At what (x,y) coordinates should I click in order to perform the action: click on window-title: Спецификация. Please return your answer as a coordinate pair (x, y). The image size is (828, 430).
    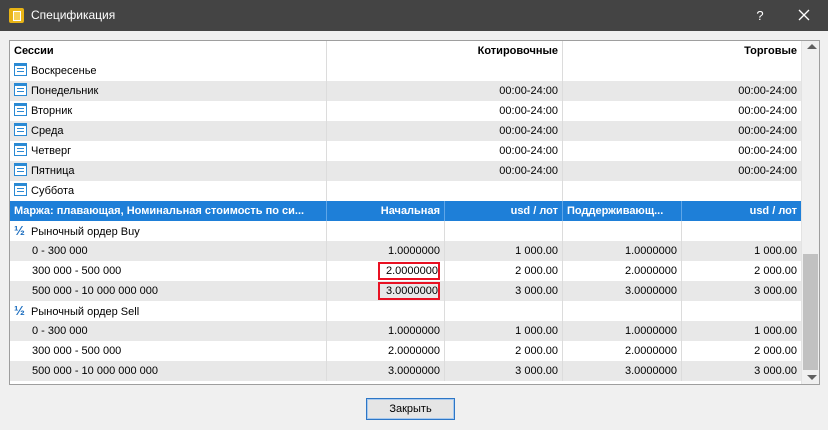
    Looking at the image, I should click on (73, 15).